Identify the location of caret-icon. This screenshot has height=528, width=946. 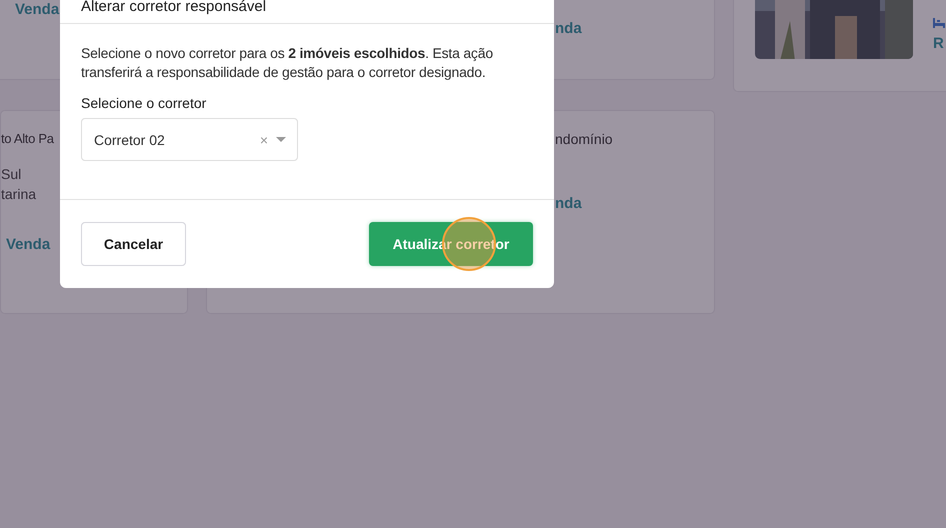
(281, 139).